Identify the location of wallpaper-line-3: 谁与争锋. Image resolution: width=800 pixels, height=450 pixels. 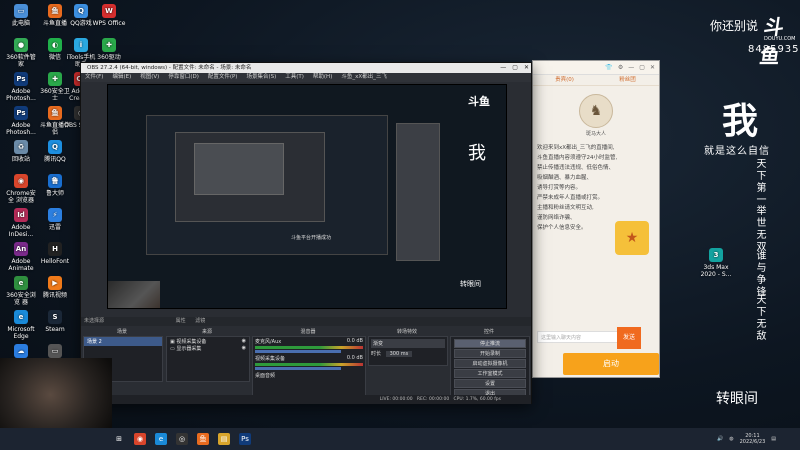
(759, 274).